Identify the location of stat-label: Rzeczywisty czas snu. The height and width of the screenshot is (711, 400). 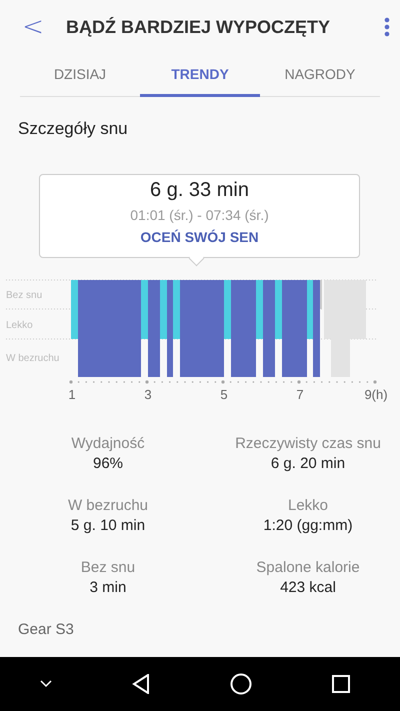
(308, 443).